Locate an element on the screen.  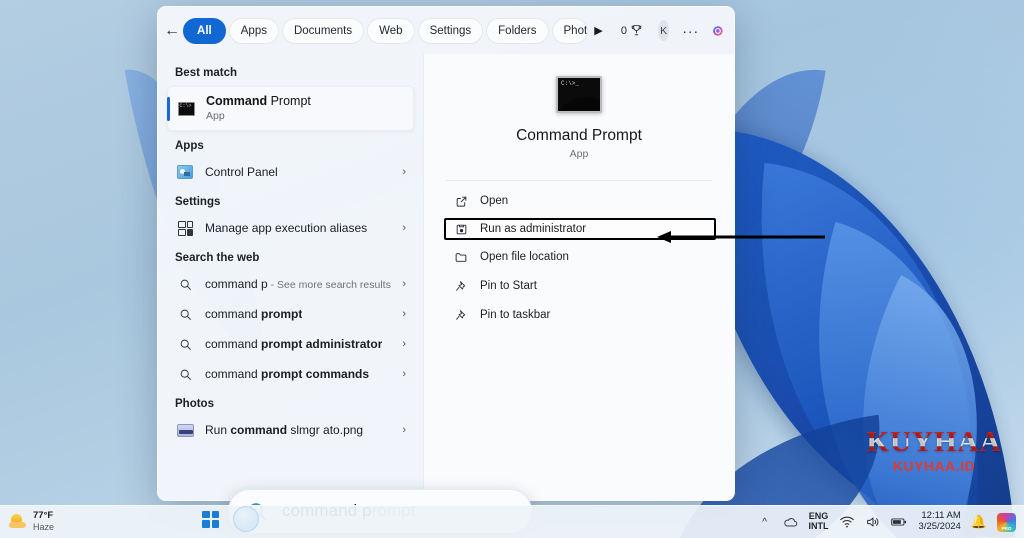
divider is located at coordinates (579, 180).